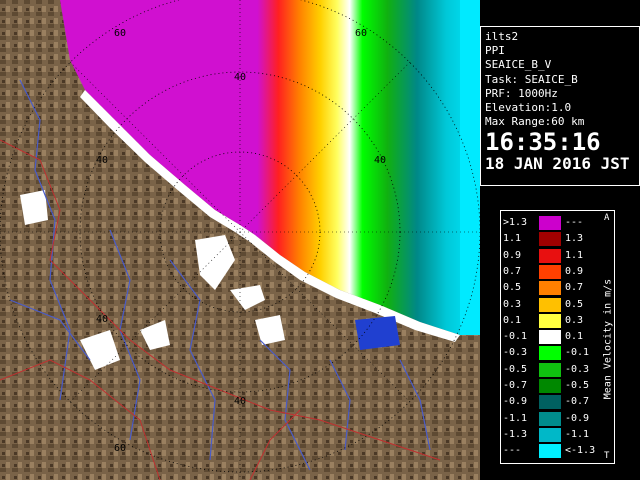  I want to click on legend-corner-bottom: T, so click(607, 456).